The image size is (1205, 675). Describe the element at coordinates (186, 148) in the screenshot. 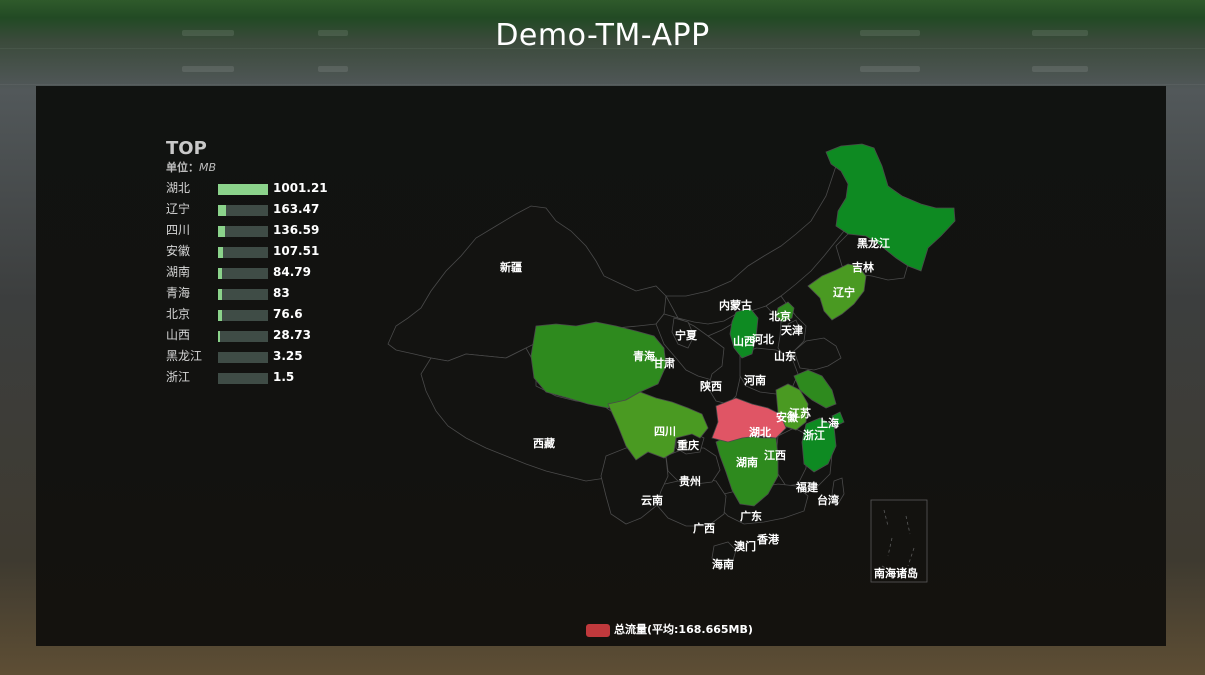

I see `top-title: TOP` at that location.